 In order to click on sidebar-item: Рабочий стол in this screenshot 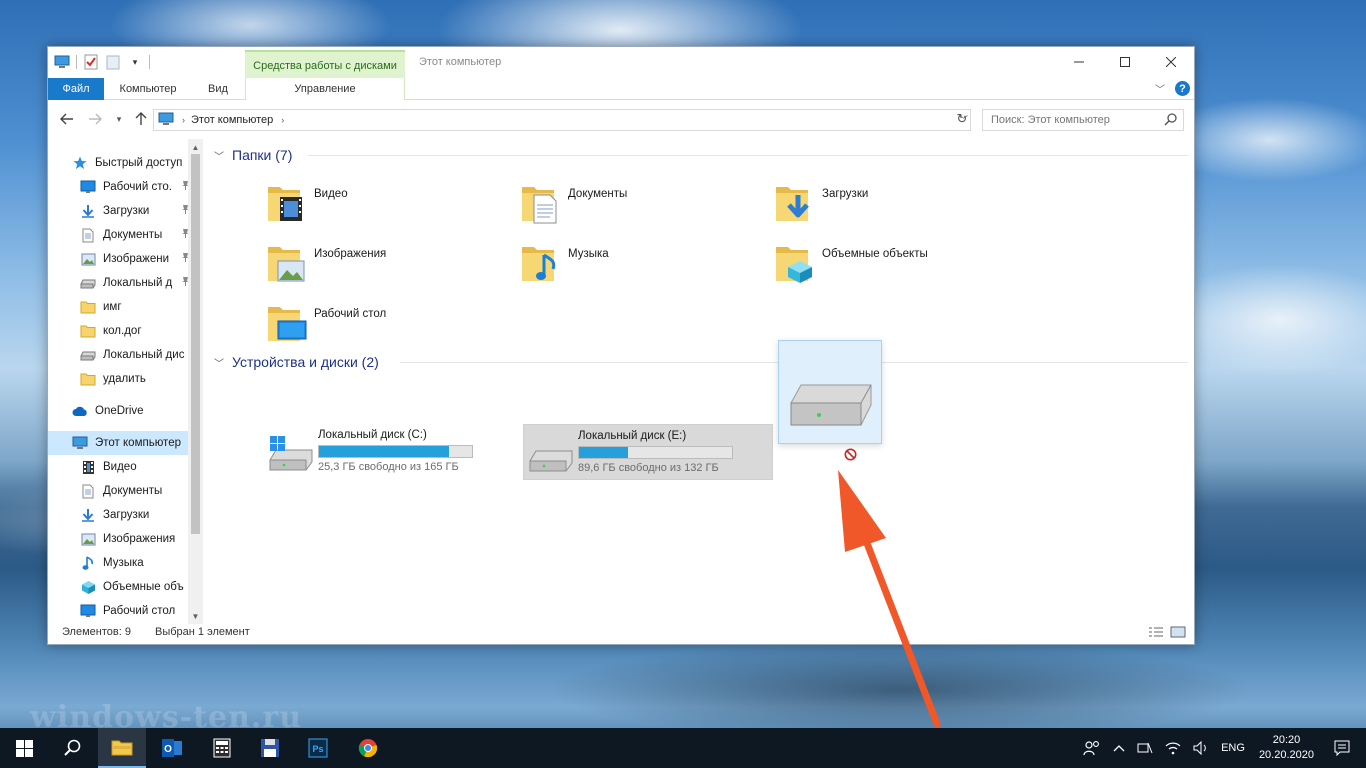, I will do `click(120, 611)`.